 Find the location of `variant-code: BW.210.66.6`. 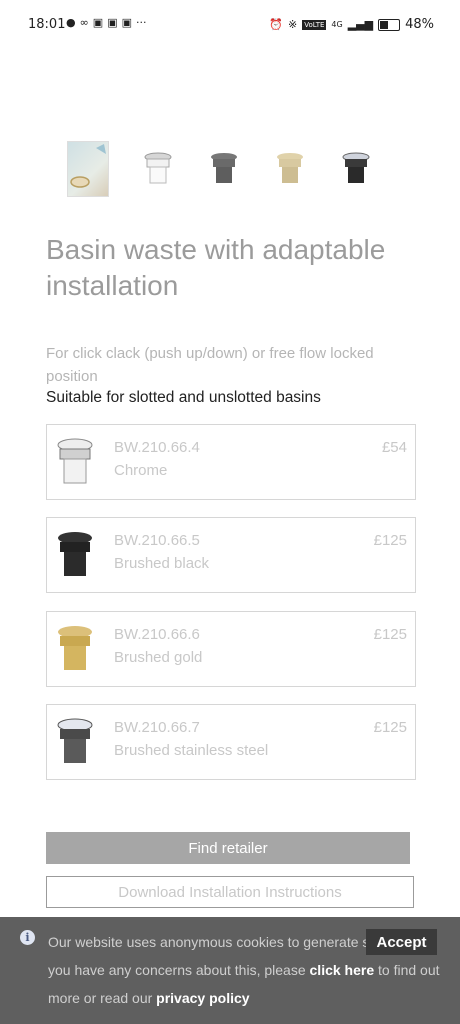

variant-code: BW.210.66.6 is located at coordinates (157, 634).